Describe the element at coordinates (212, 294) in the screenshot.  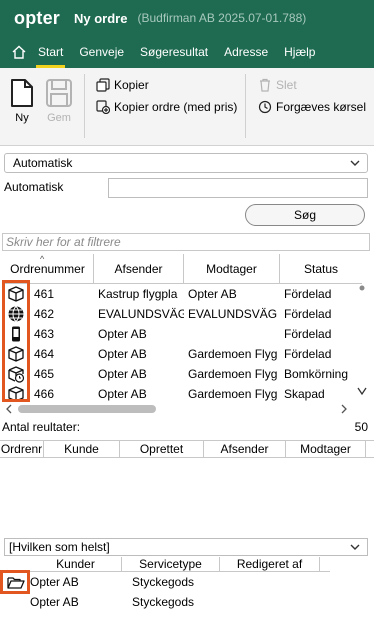
I see `order-receiver: Opter AB` at that location.